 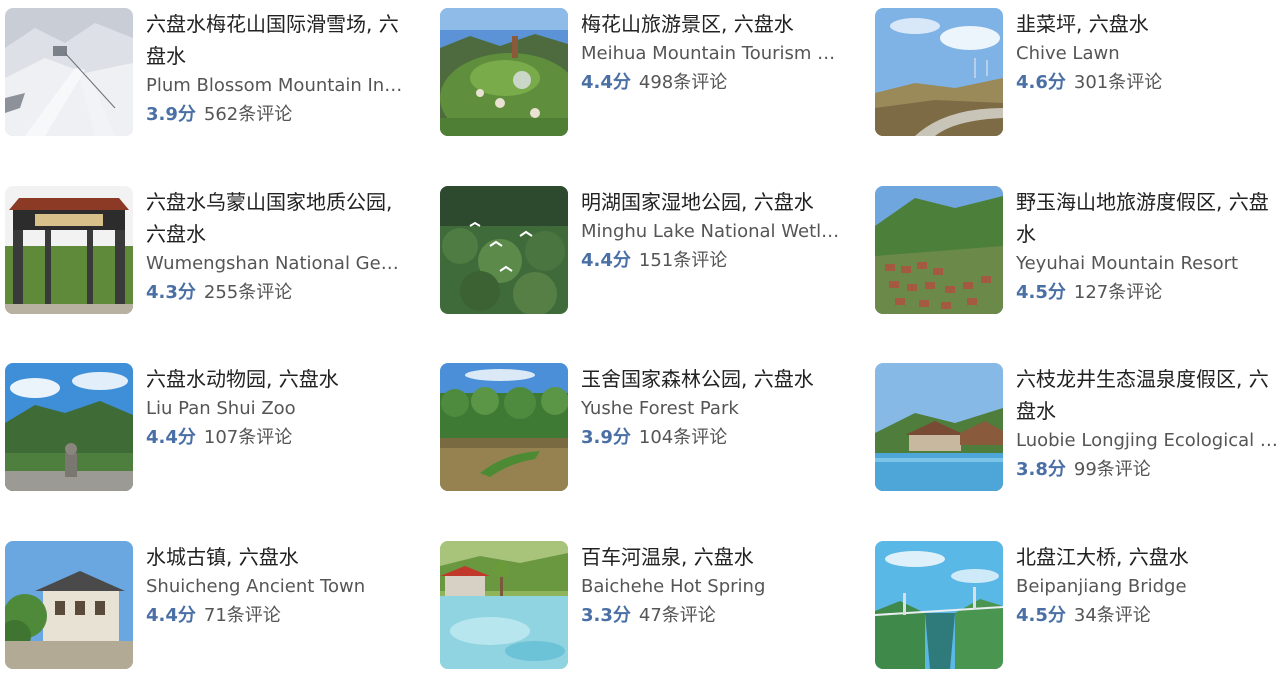 What do you see at coordinates (1041, 469) in the screenshot?
I see `rating-score: 3.8分` at bounding box center [1041, 469].